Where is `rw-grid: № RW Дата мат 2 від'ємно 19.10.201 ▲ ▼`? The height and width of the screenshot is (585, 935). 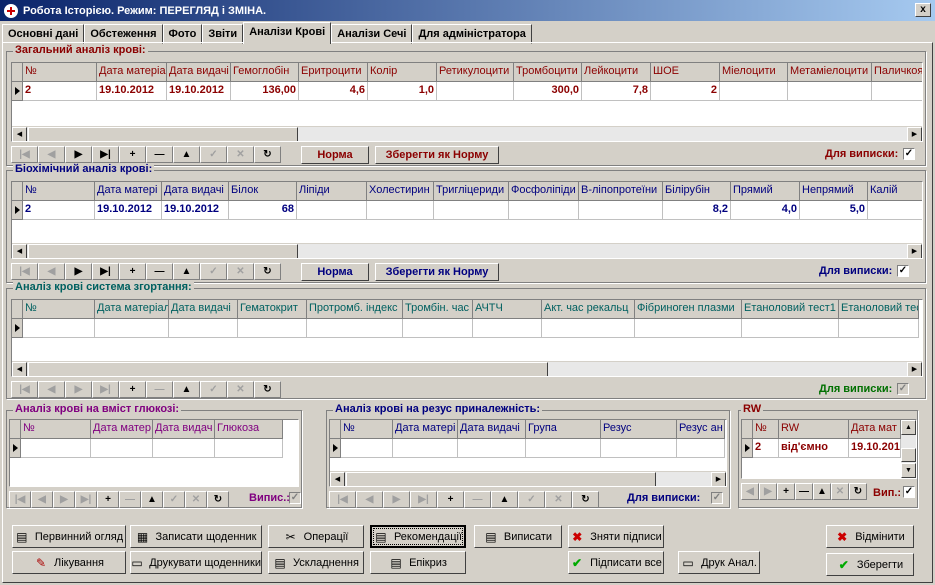
rw-grid: № RW Дата мат 2 від'ємно 19.10.201 ▲ ▼ is located at coordinates (829, 449).